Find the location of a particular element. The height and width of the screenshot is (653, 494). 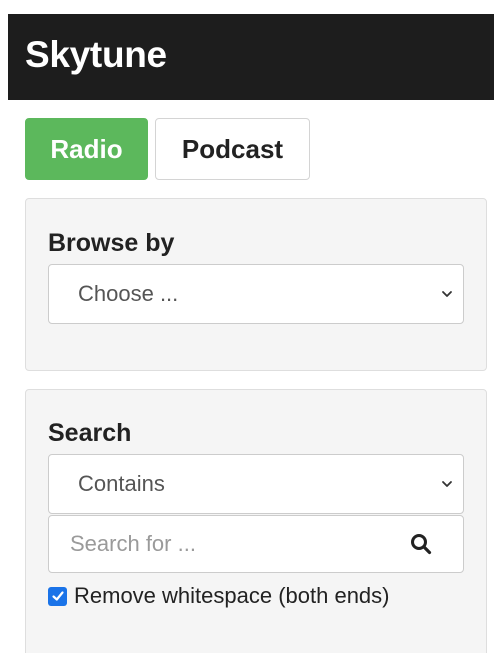

search-input is located at coordinates (219, 544).